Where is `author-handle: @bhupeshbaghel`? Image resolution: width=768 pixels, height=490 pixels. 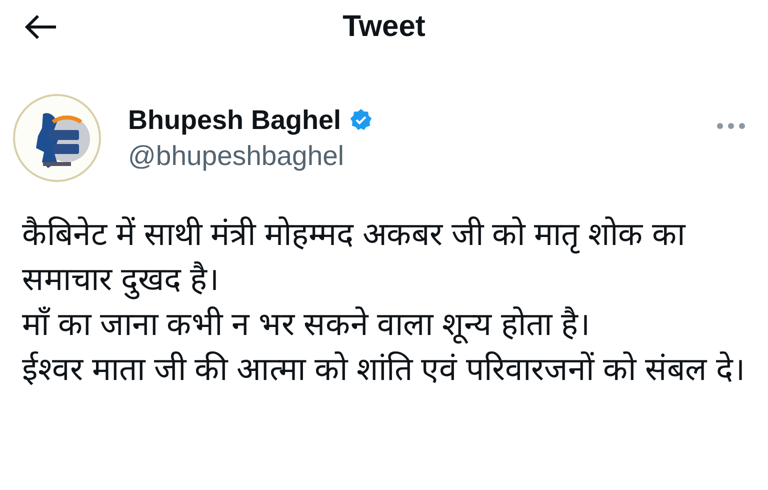
author-handle: @bhupeshbaghel is located at coordinates (237, 156).